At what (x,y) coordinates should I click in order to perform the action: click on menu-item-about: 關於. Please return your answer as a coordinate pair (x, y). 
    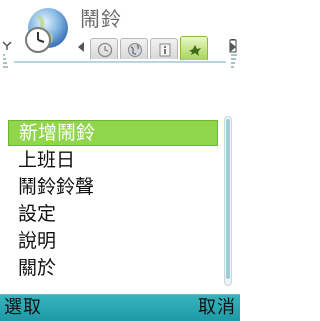
    Looking at the image, I should click on (113, 268).